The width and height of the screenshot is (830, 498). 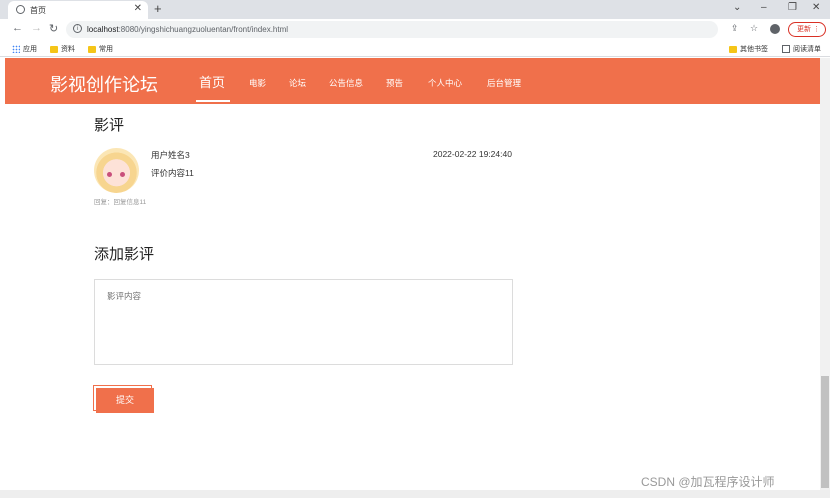 What do you see at coordinates (415, 48) in the screenshot?
I see `bookmarks-bar: 应用 资料 常用 其他书签 阅读清单` at bounding box center [415, 48].